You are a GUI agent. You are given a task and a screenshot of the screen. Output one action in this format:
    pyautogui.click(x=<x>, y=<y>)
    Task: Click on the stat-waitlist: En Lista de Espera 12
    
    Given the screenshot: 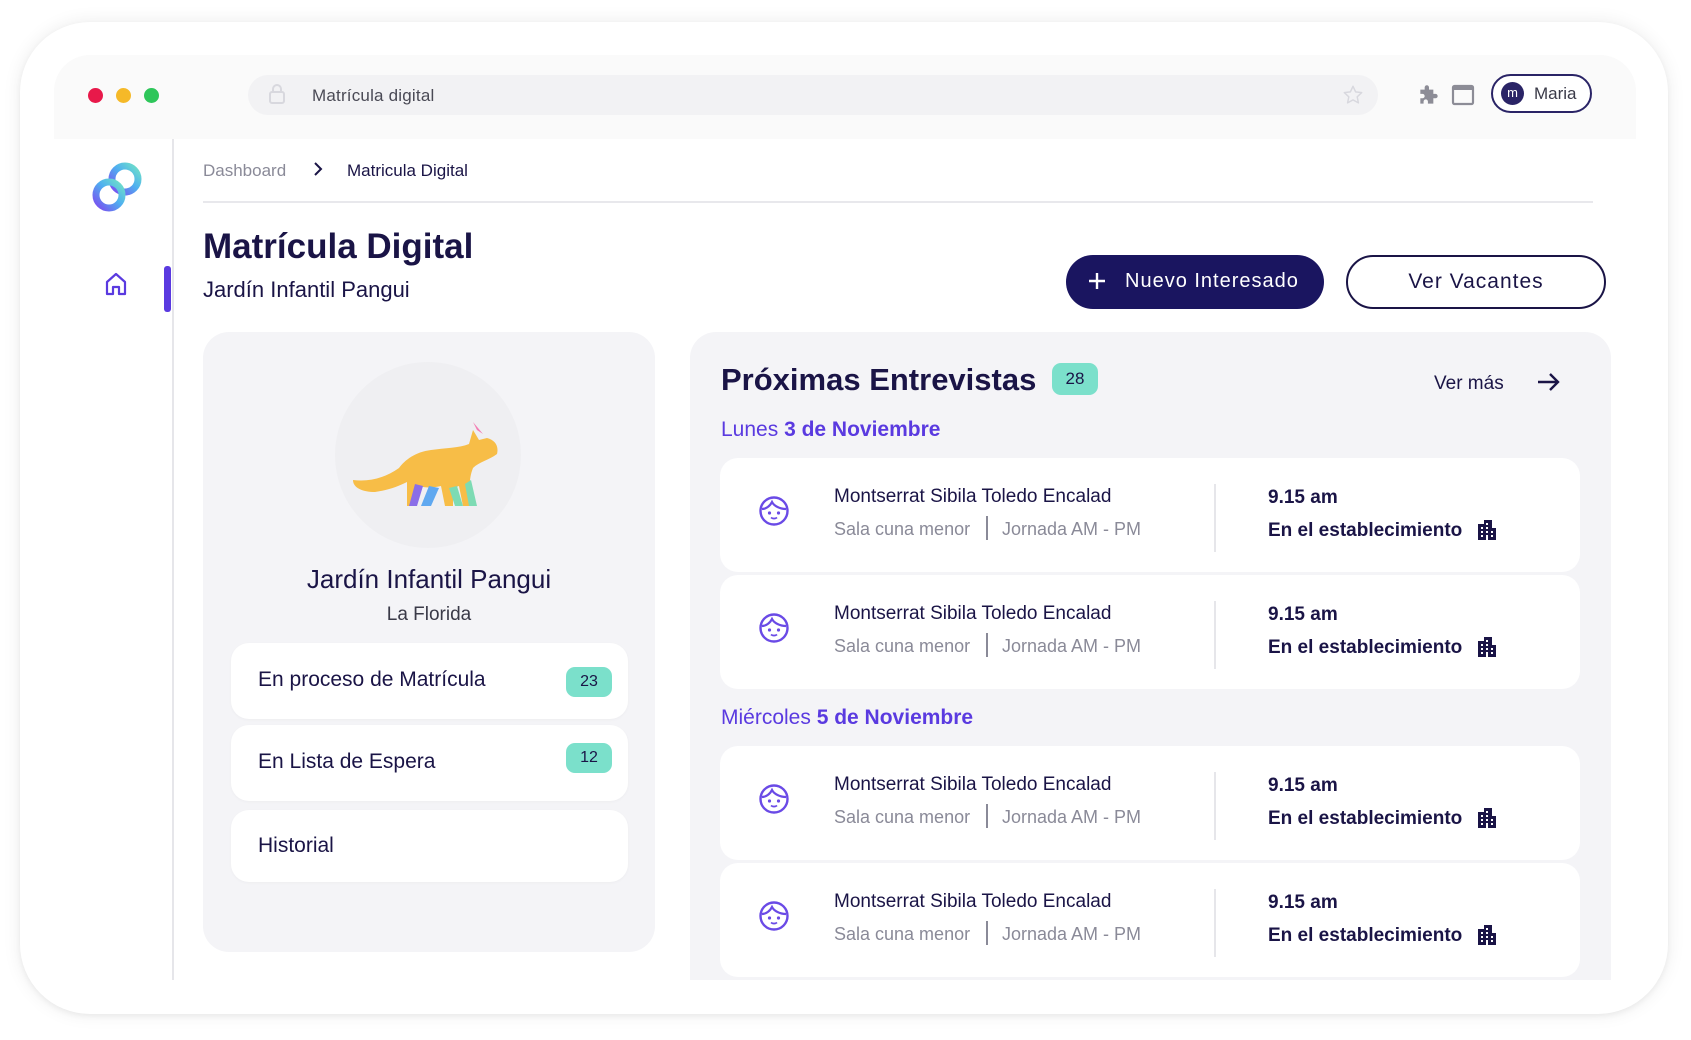 What is the action you would take?
    pyautogui.click(x=429, y=763)
    